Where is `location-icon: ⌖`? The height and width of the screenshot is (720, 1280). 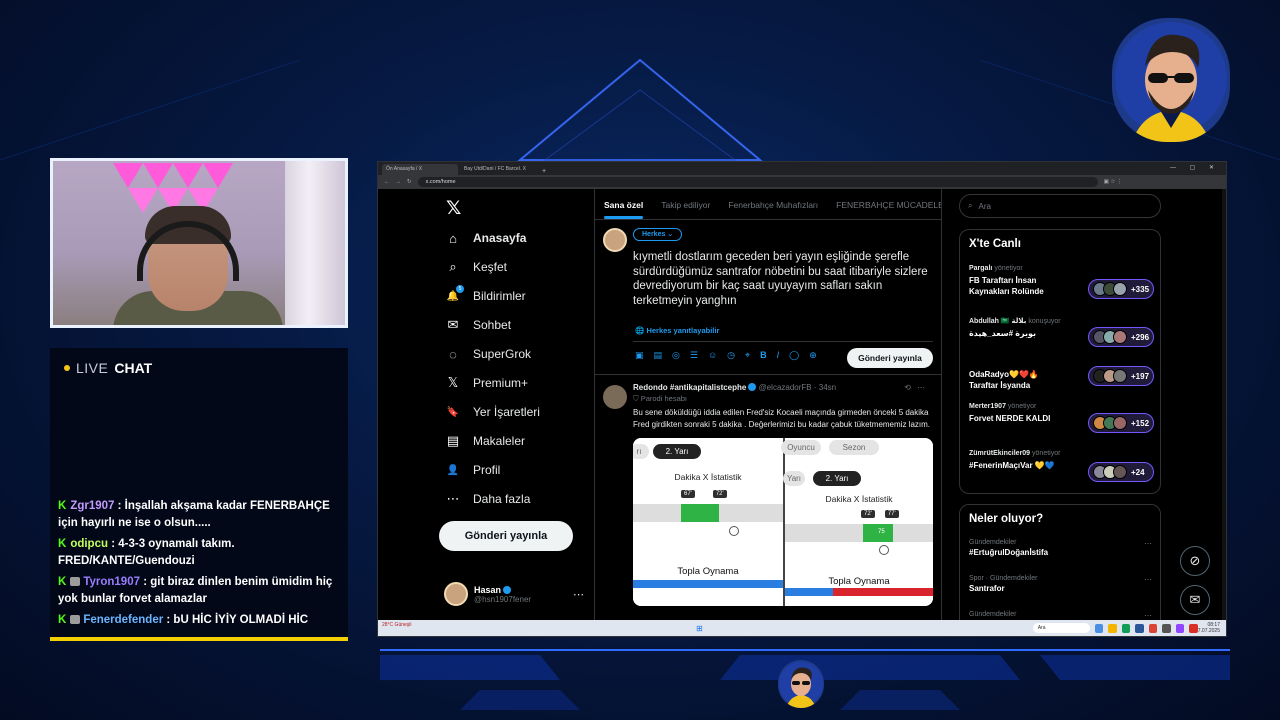 location-icon: ⌖ is located at coordinates (747, 355).